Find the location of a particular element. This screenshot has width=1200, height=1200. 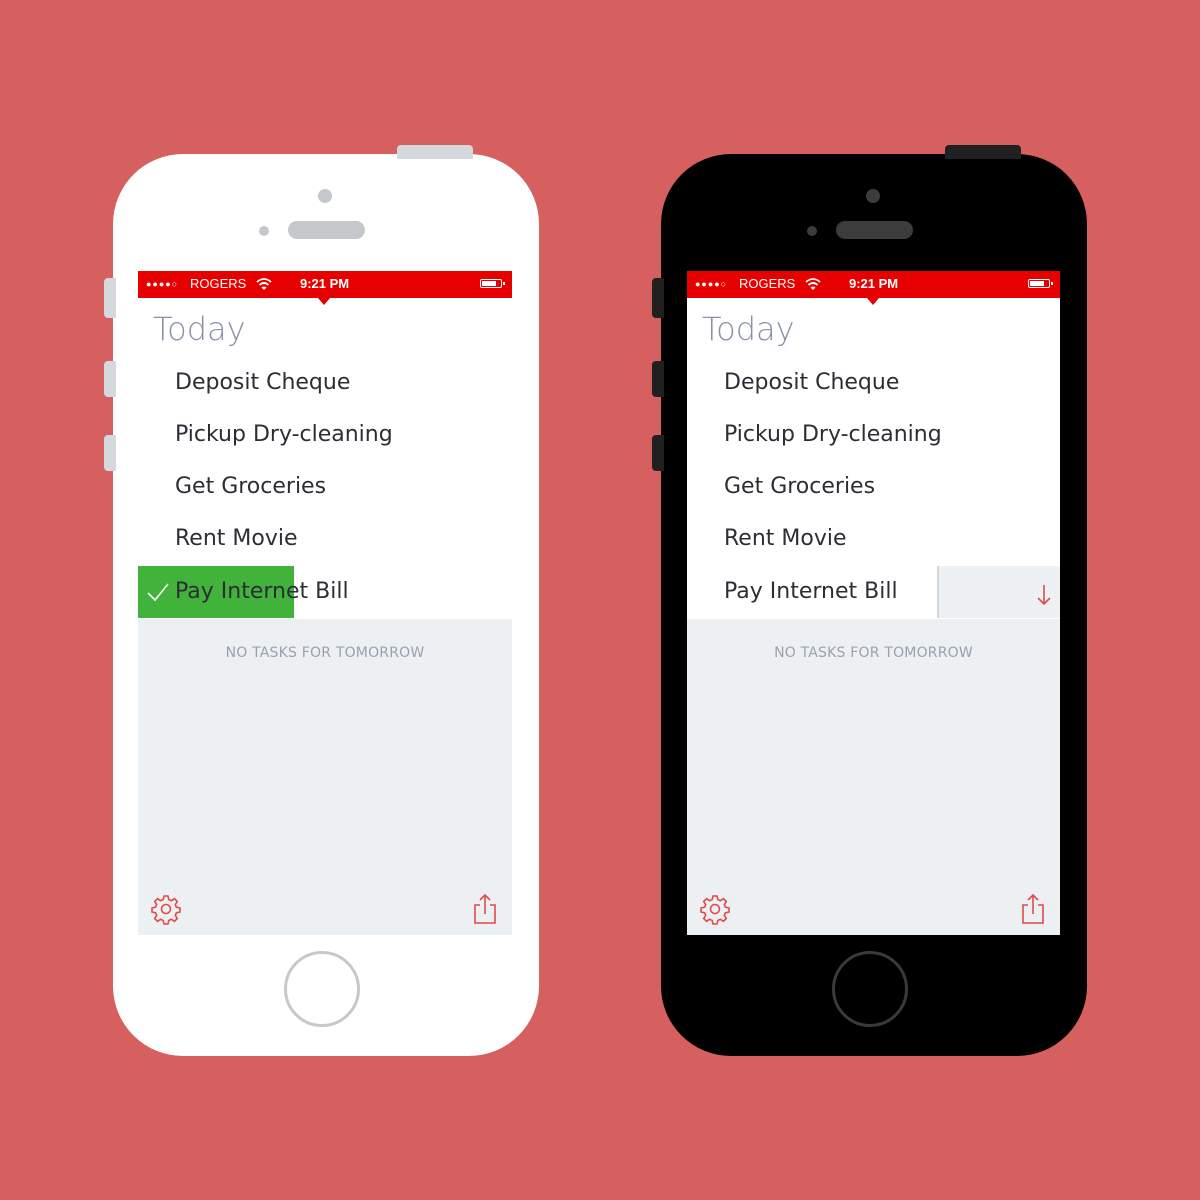

arrow-down-icon is located at coordinates (1044, 595).